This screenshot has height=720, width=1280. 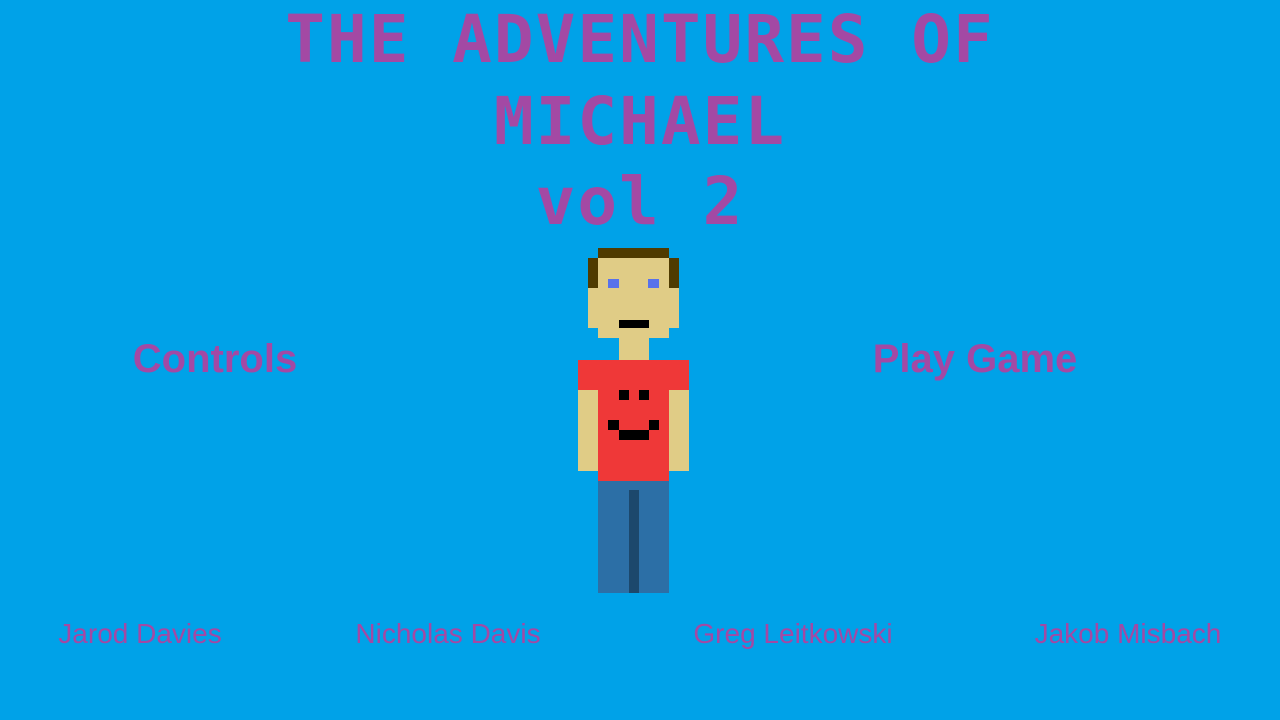 I want to click on play-game-button: Play Game, so click(x=975, y=359).